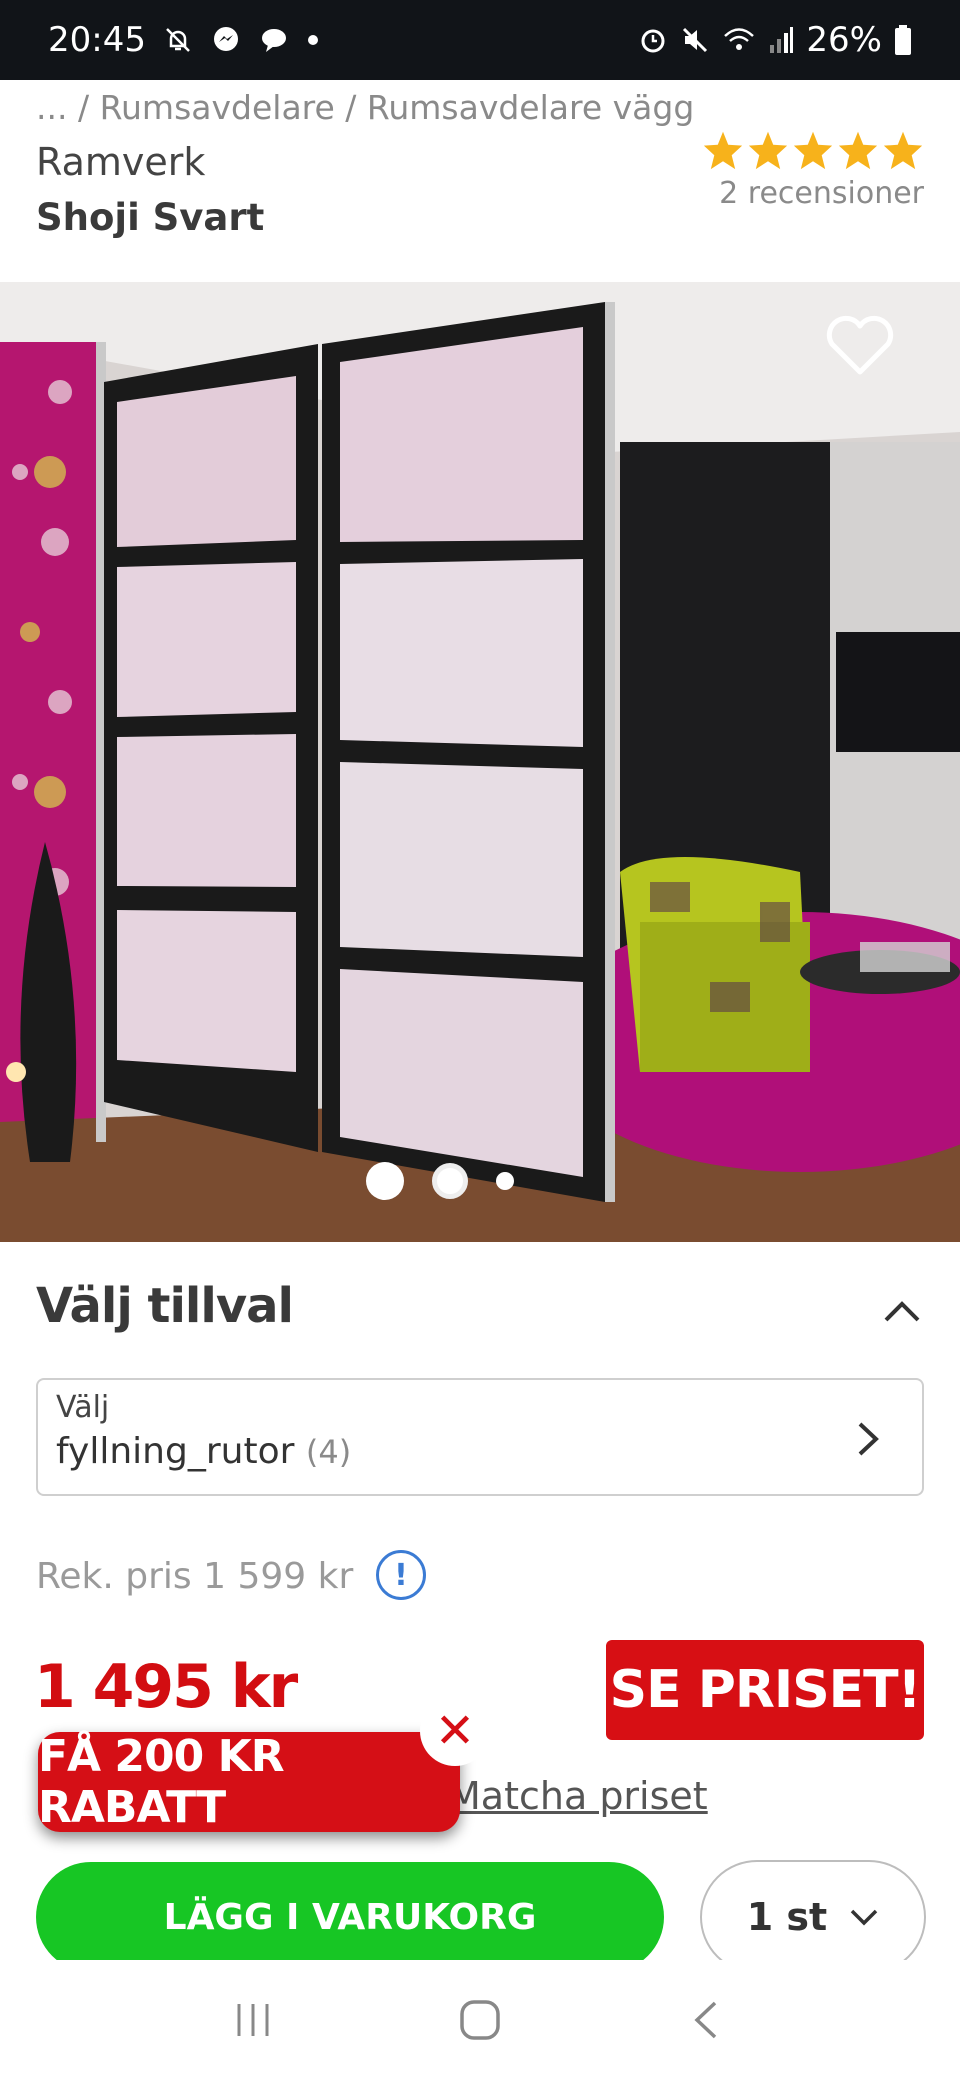 This screenshot has width=960, height=2080. I want to click on chevron-right-icon, so click(868, 1439).